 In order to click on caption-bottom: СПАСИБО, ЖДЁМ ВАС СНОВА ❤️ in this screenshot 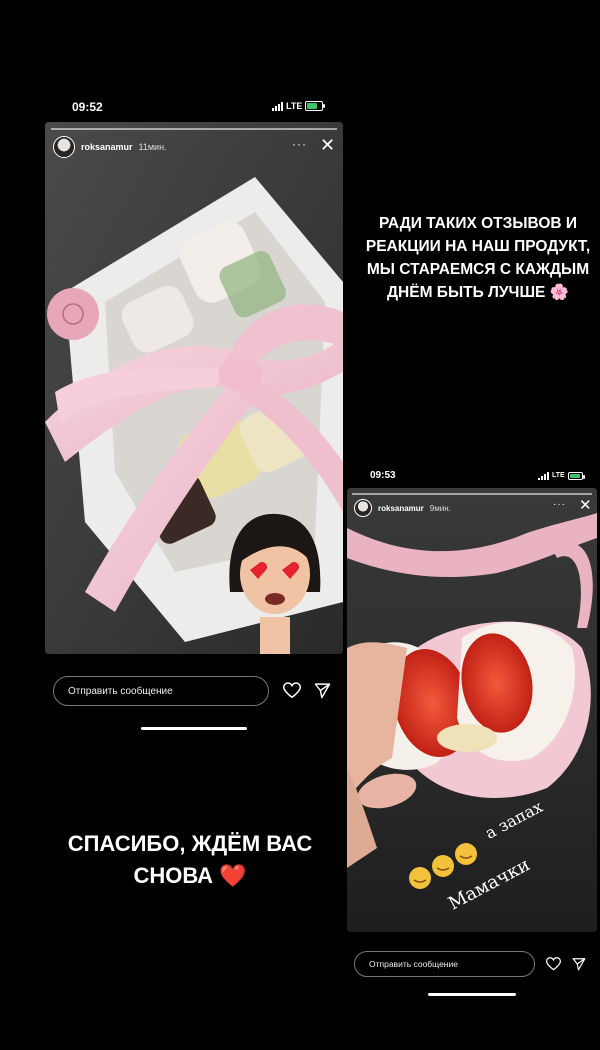, I will do `click(190, 860)`.